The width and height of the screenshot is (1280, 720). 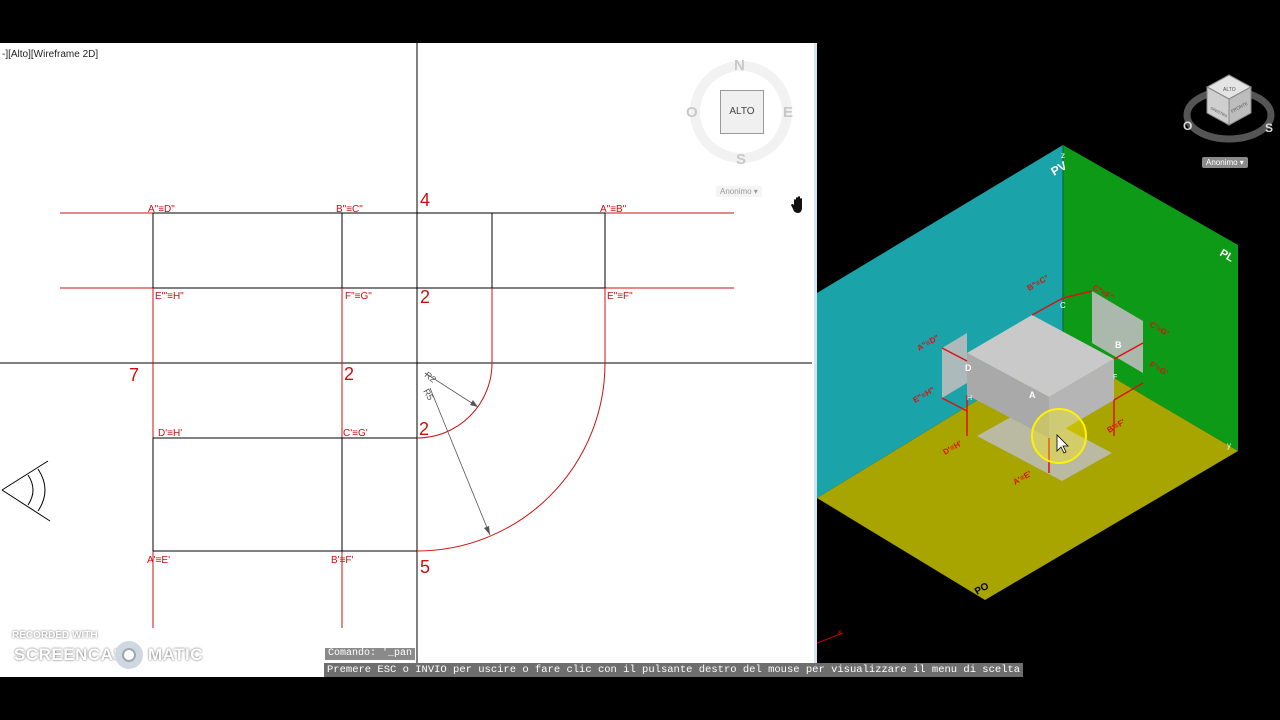 What do you see at coordinates (1229, 90) in the screenshot?
I see `cube-face-top: ALTO` at bounding box center [1229, 90].